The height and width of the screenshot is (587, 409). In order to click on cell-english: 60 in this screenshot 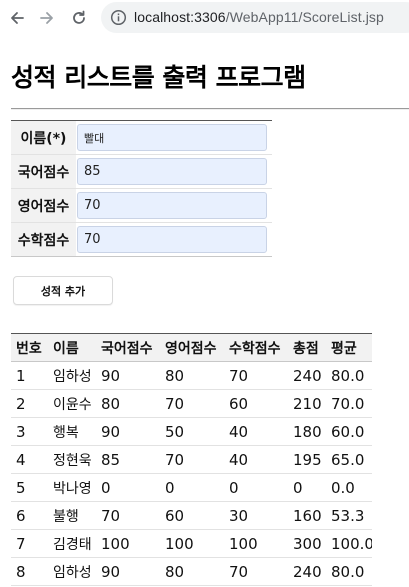, I will do `click(192, 515)`.